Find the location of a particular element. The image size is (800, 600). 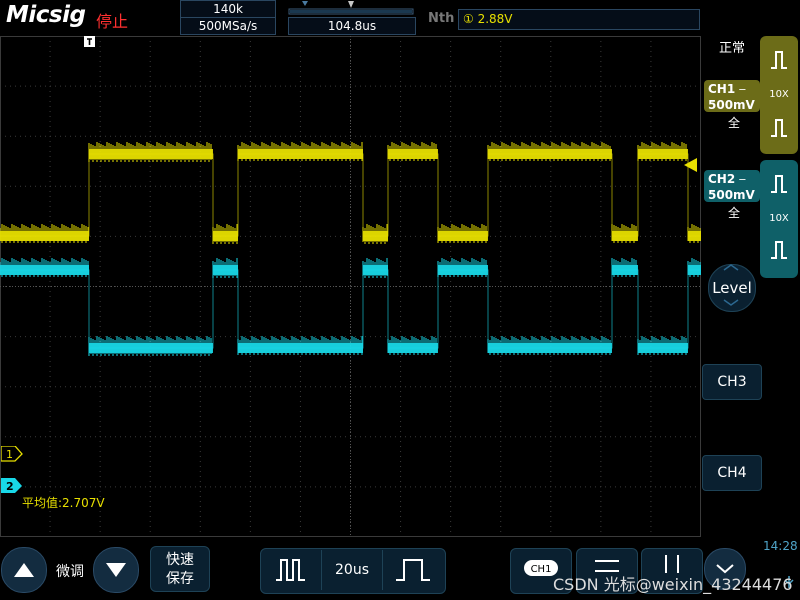

memory-depth: 140k is located at coordinates (228, 9).